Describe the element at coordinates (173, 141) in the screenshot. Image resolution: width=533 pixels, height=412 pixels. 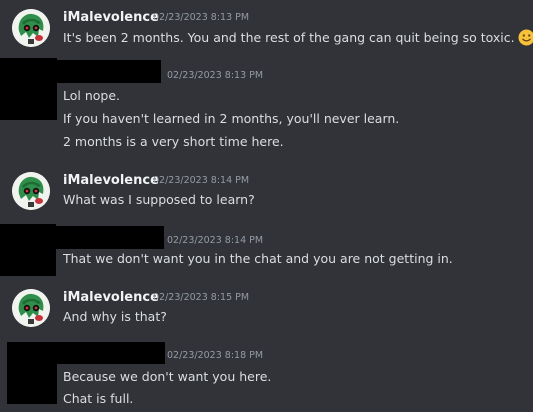
I see `message-line: 2 months is a very short time here.` at that location.